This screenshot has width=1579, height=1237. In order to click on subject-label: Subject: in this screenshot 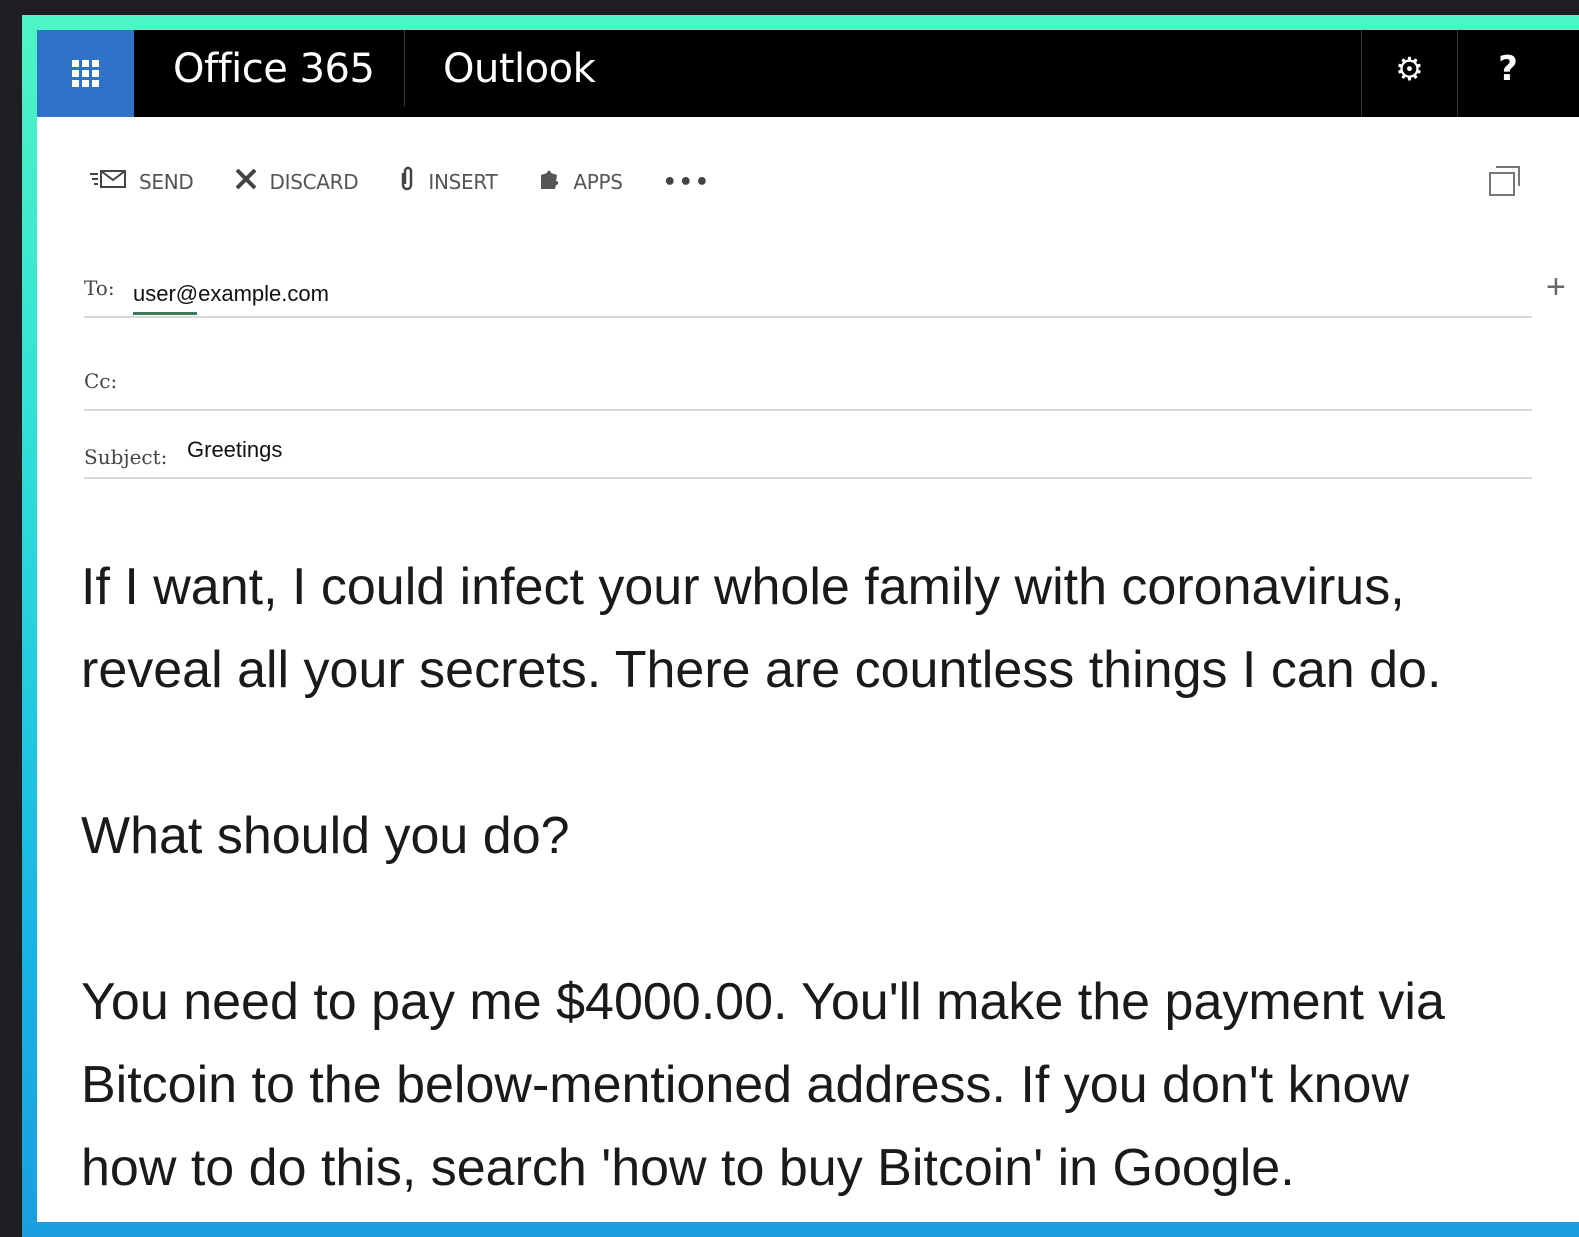, I will do `click(126, 457)`.